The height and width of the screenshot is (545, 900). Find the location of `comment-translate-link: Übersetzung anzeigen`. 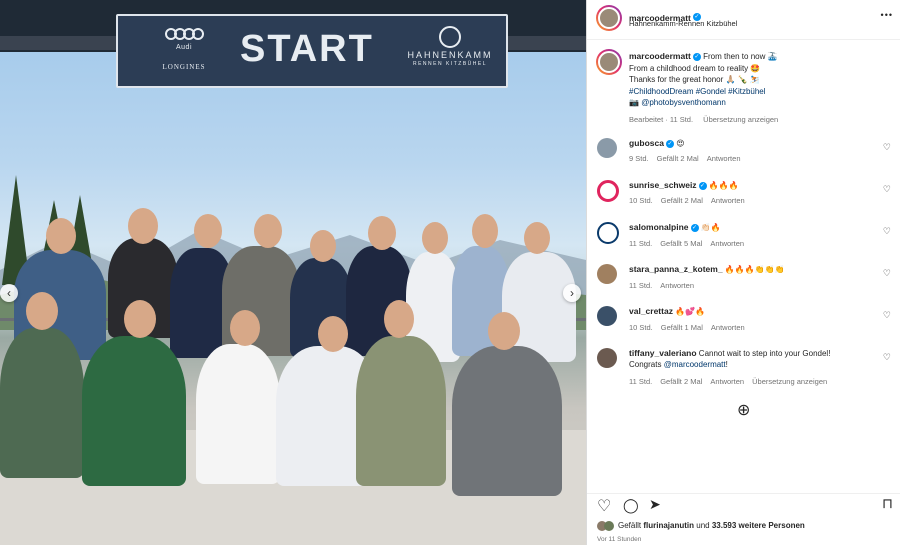

comment-translate-link: Übersetzung anzeigen is located at coordinates (789, 381).